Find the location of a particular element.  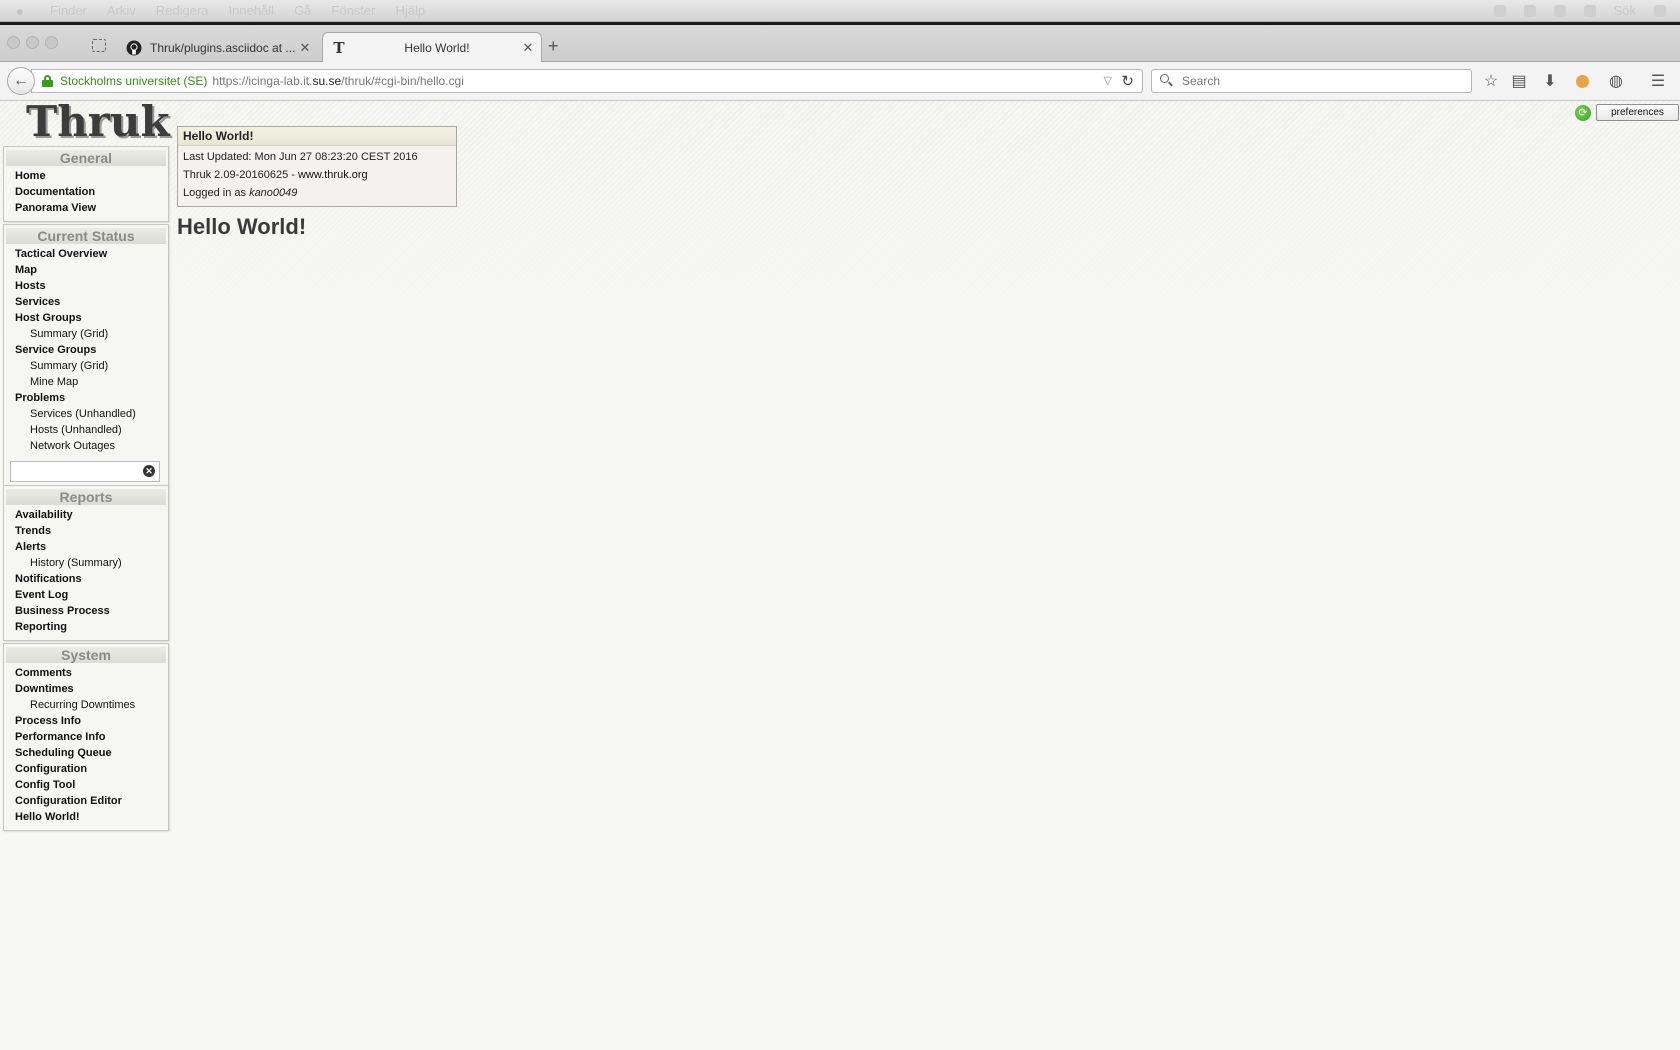

new-tab-icon: + is located at coordinates (553, 46).